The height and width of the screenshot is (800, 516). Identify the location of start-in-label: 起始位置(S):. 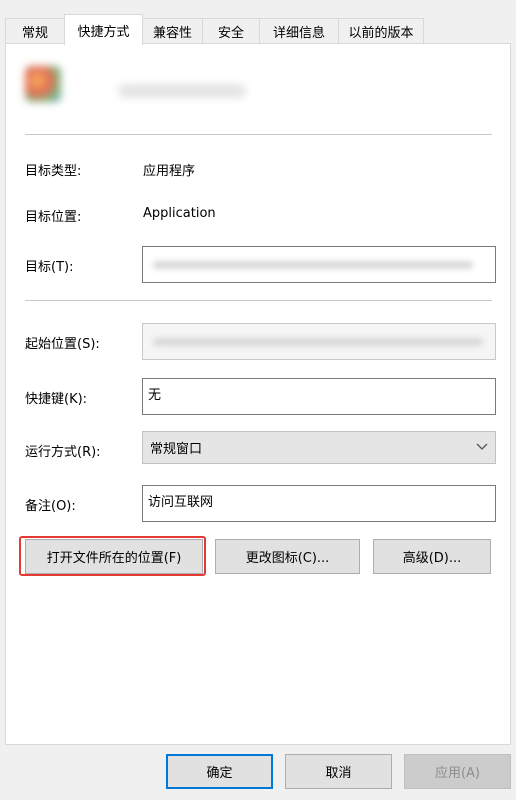
(62, 344).